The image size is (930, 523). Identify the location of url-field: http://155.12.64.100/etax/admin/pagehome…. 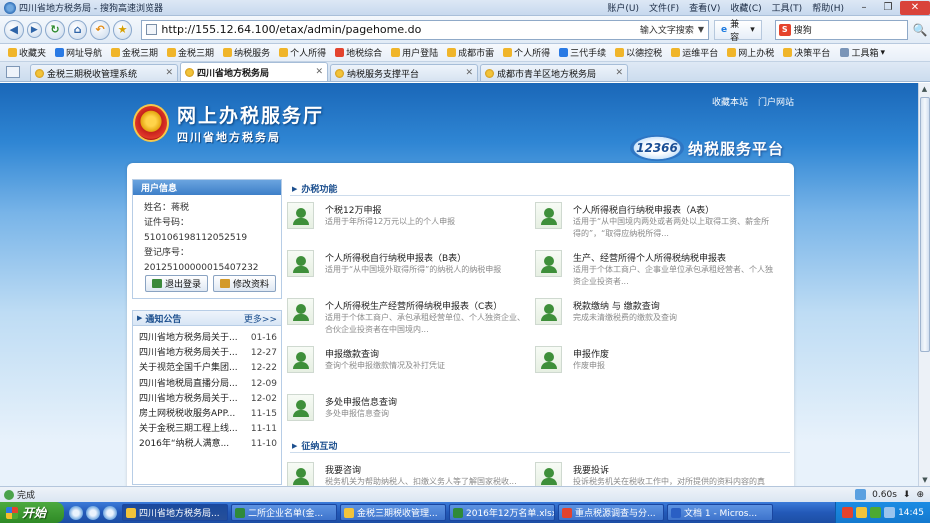
(425, 29).